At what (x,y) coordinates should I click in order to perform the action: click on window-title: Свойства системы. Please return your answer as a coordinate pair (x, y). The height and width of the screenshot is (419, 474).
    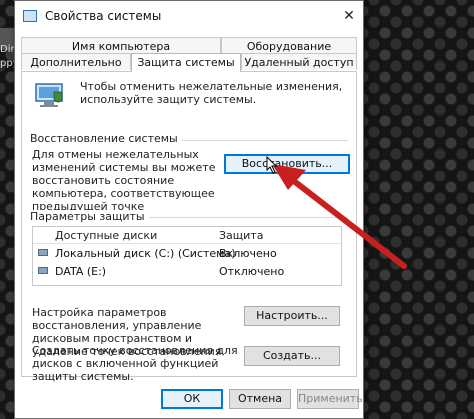
    Looking at the image, I should click on (103, 16).